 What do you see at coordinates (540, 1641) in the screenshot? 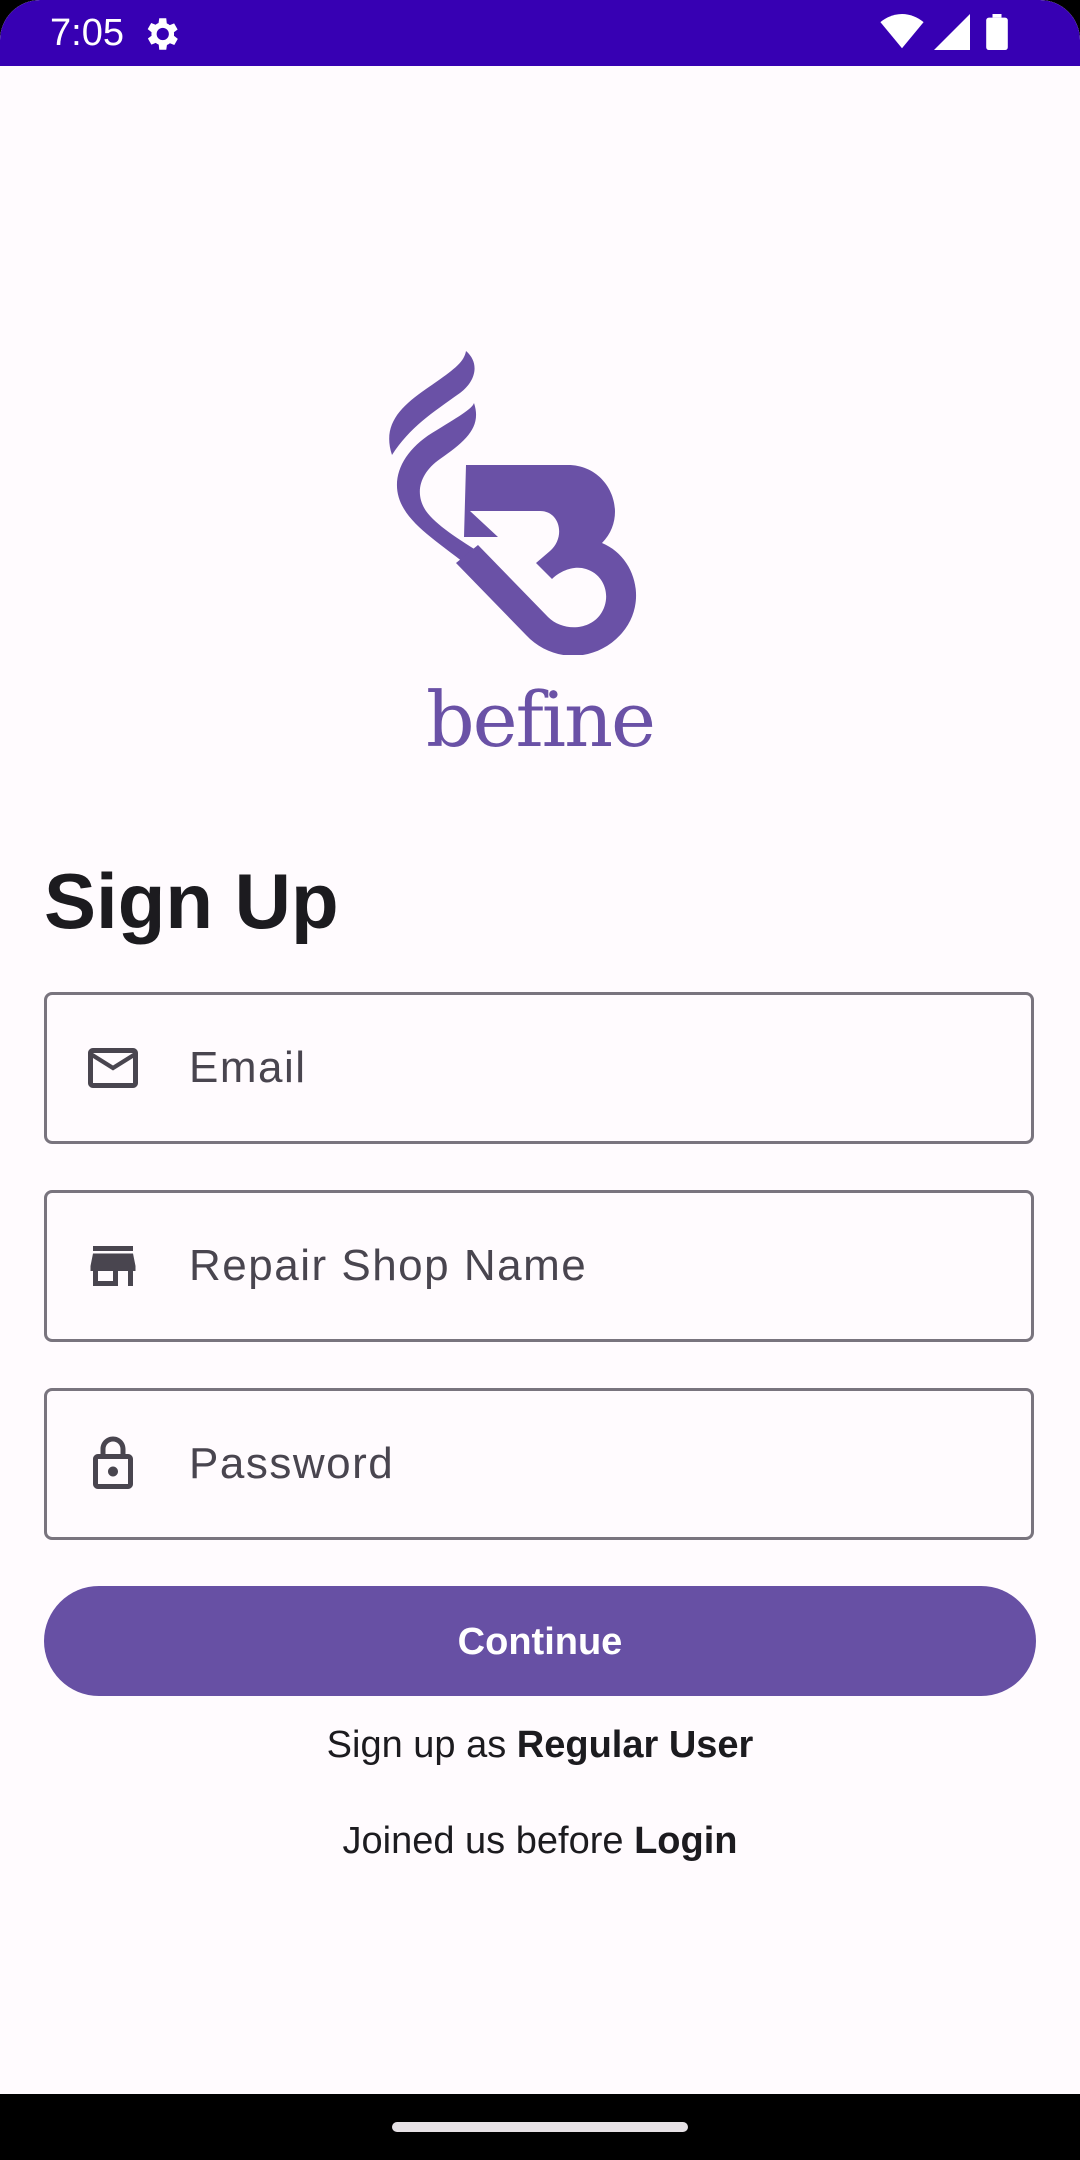
I see `continue-button: Continue` at bounding box center [540, 1641].